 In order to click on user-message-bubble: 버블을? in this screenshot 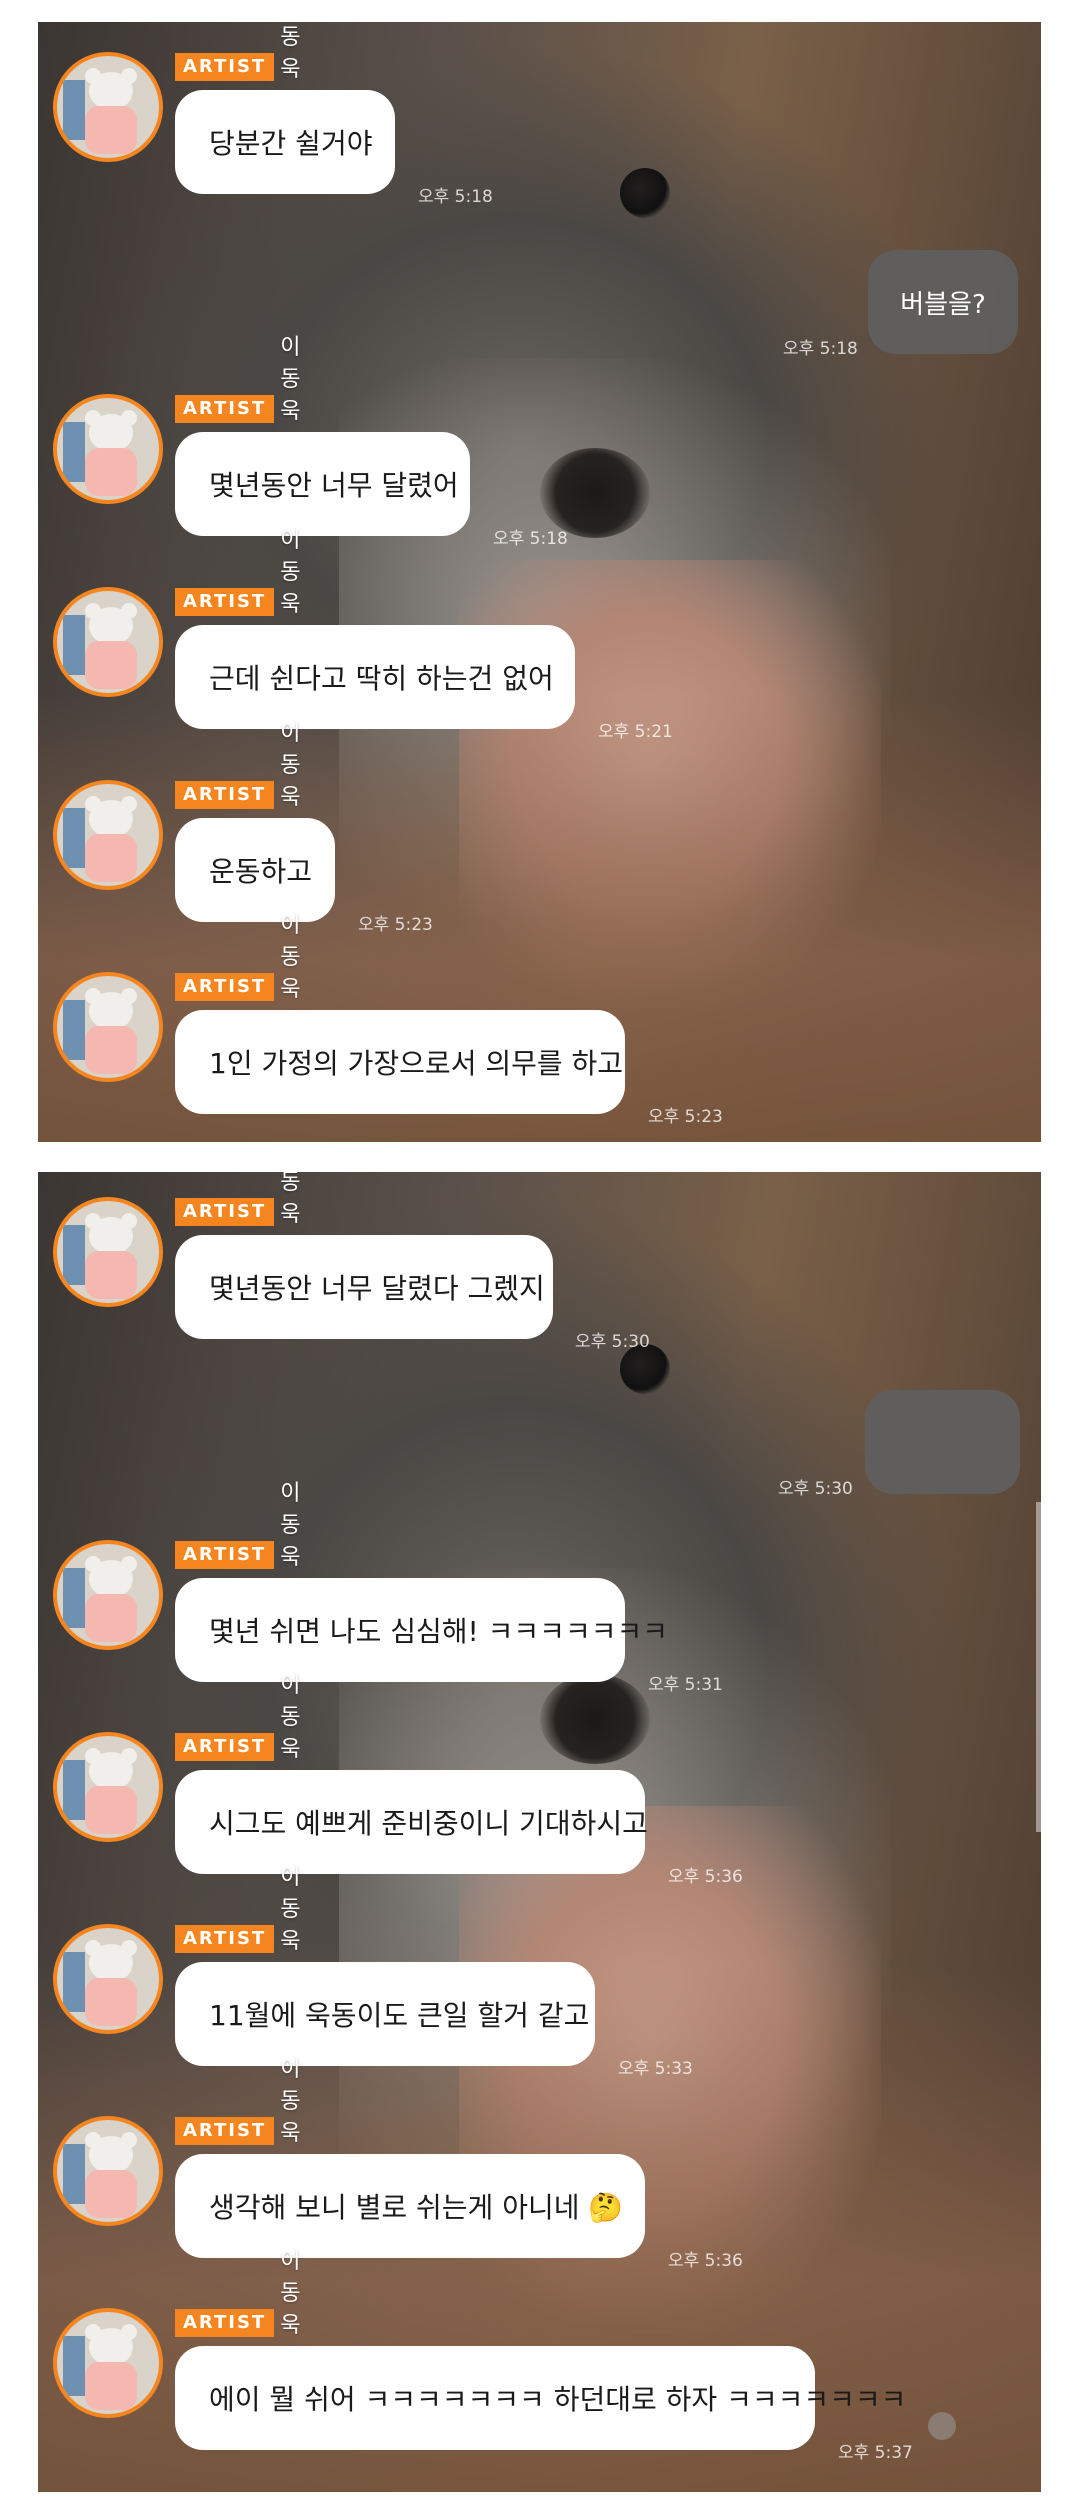, I will do `click(943, 302)`.